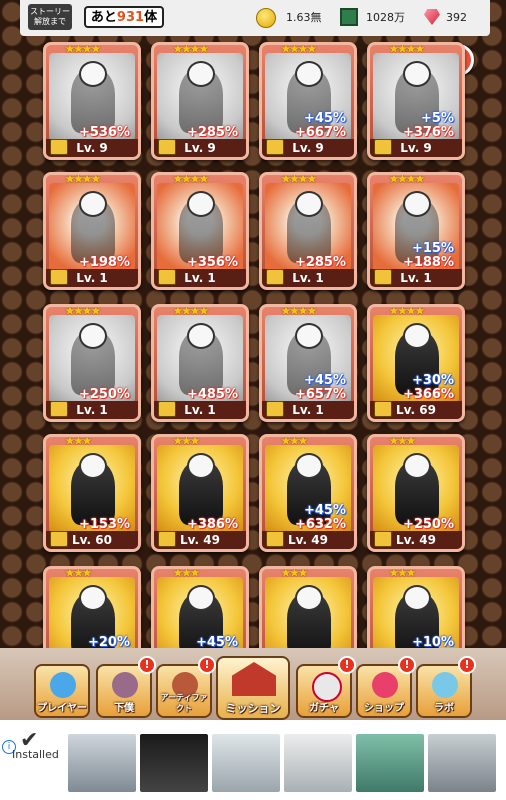 Image resolution: width=506 pixels, height=800 pixels. I want to click on subordinate-alert-icon: !, so click(147, 665).